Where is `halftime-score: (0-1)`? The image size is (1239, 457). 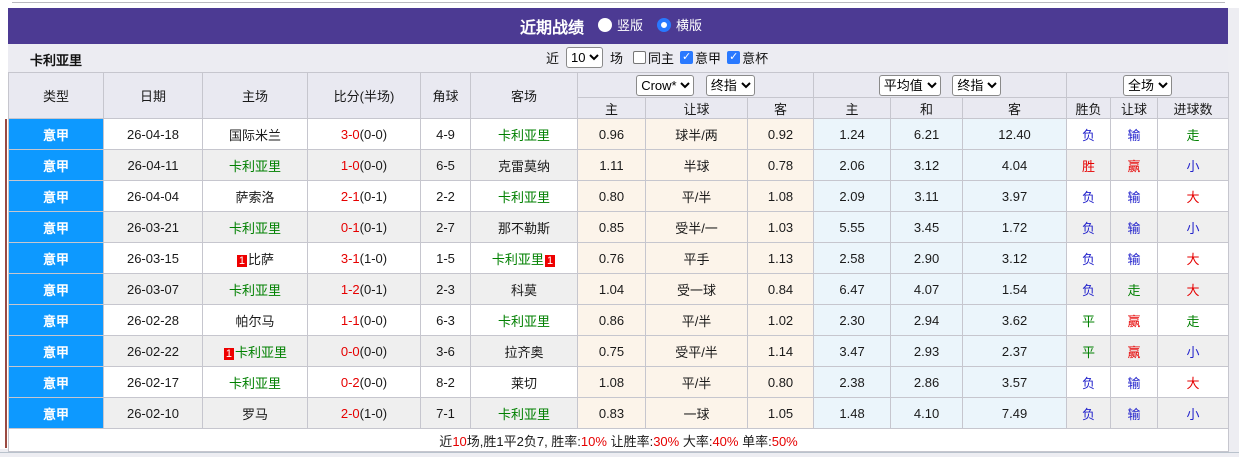 halftime-score: (0-1) is located at coordinates (373, 196).